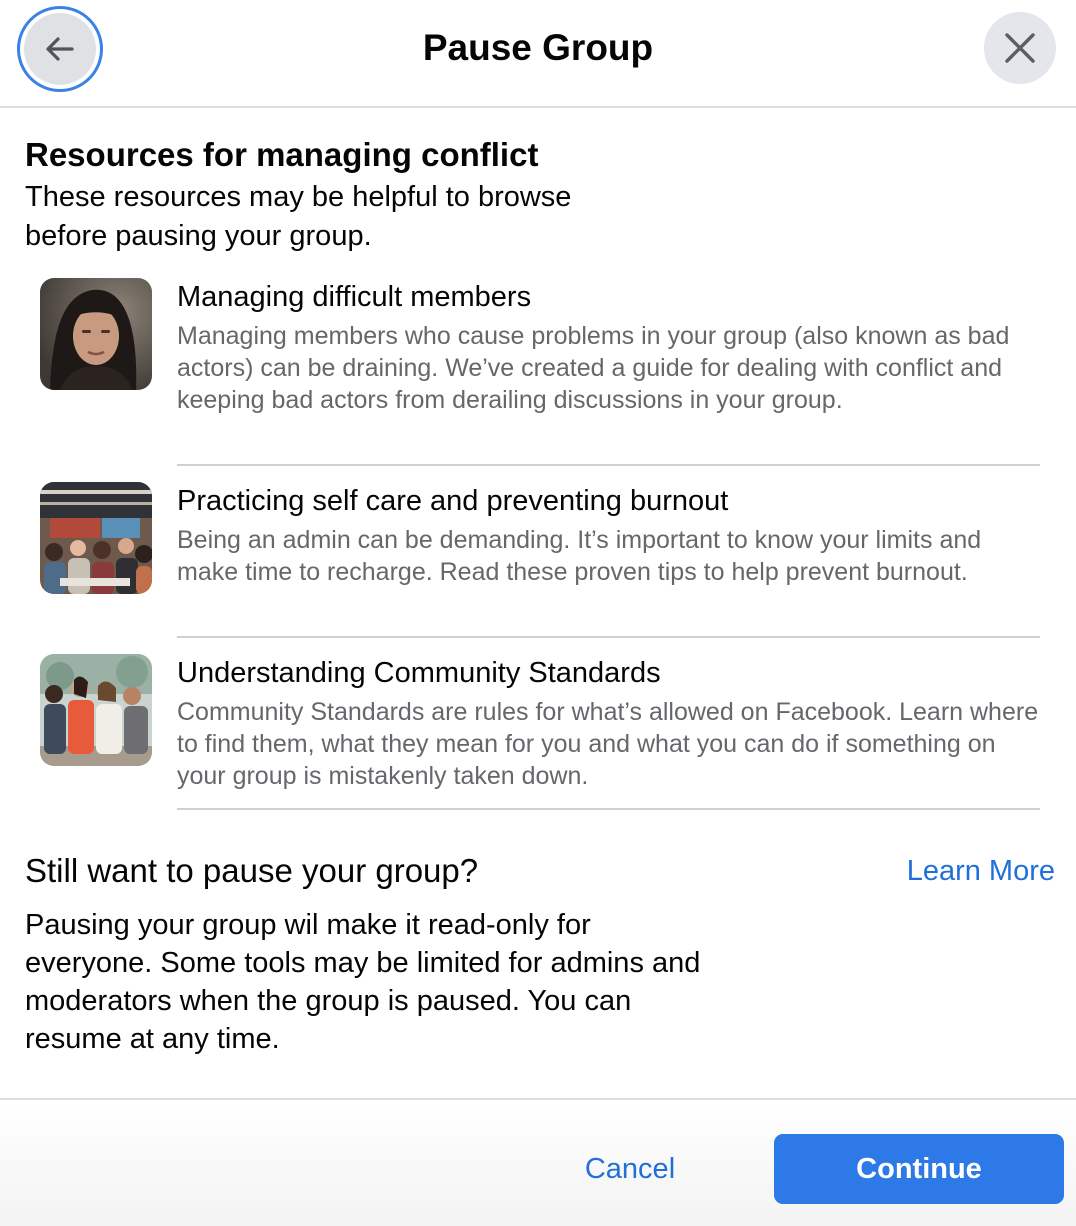 The image size is (1076, 1226). What do you see at coordinates (538, 1162) in the screenshot?
I see `dialog-footer: Cancel Continue` at bounding box center [538, 1162].